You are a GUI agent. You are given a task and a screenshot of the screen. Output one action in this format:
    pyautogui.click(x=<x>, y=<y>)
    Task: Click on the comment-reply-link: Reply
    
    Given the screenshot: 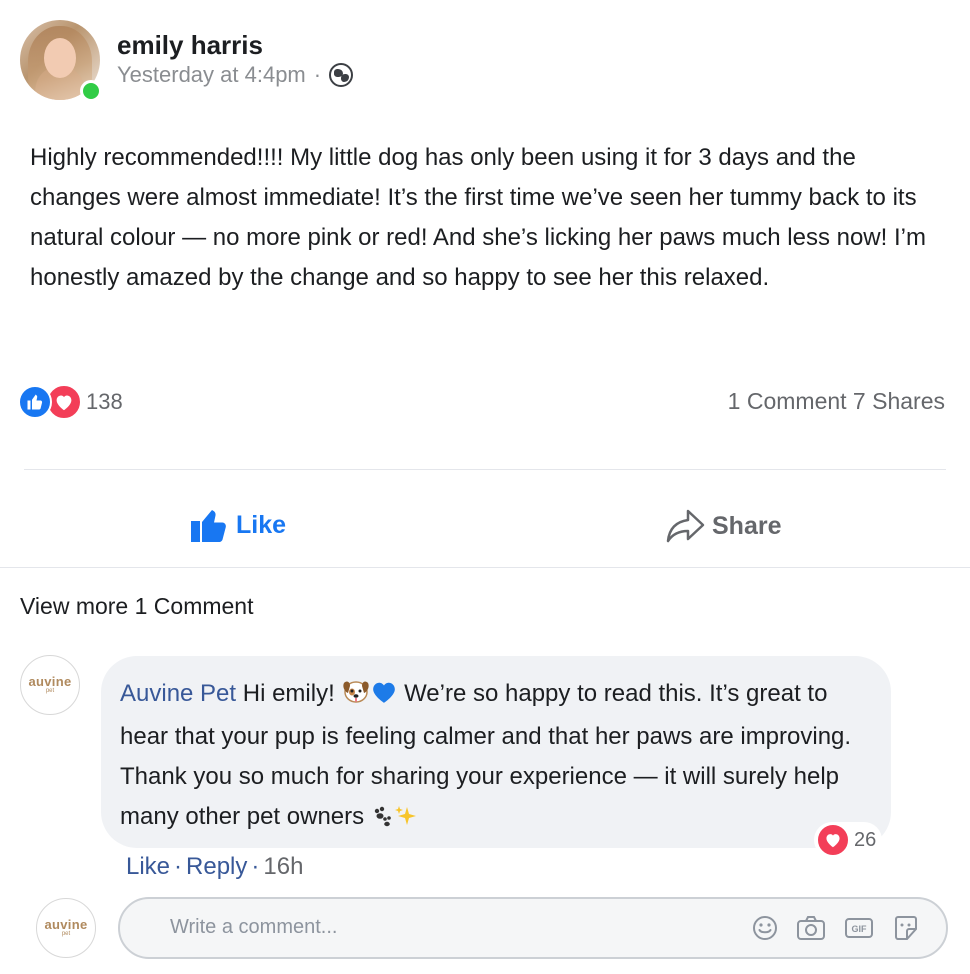 What is the action you would take?
    pyautogui.click(x=216, y=867)
    